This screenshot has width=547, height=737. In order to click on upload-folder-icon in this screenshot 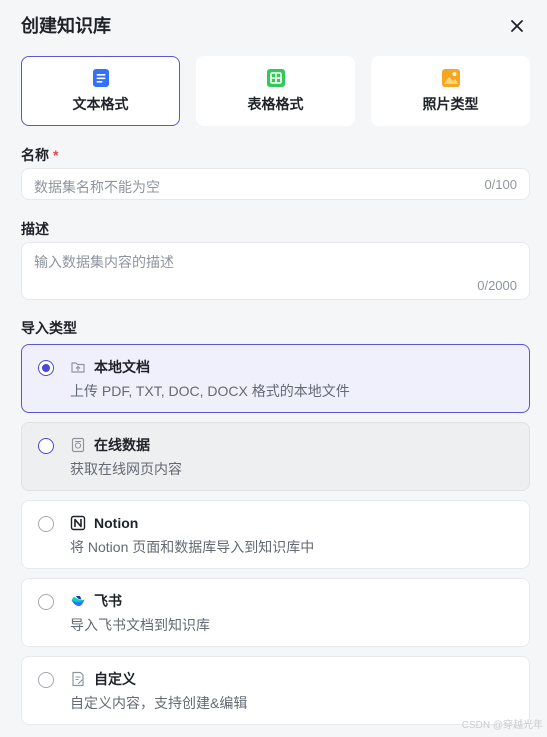, I will do `click(78, 367)`.